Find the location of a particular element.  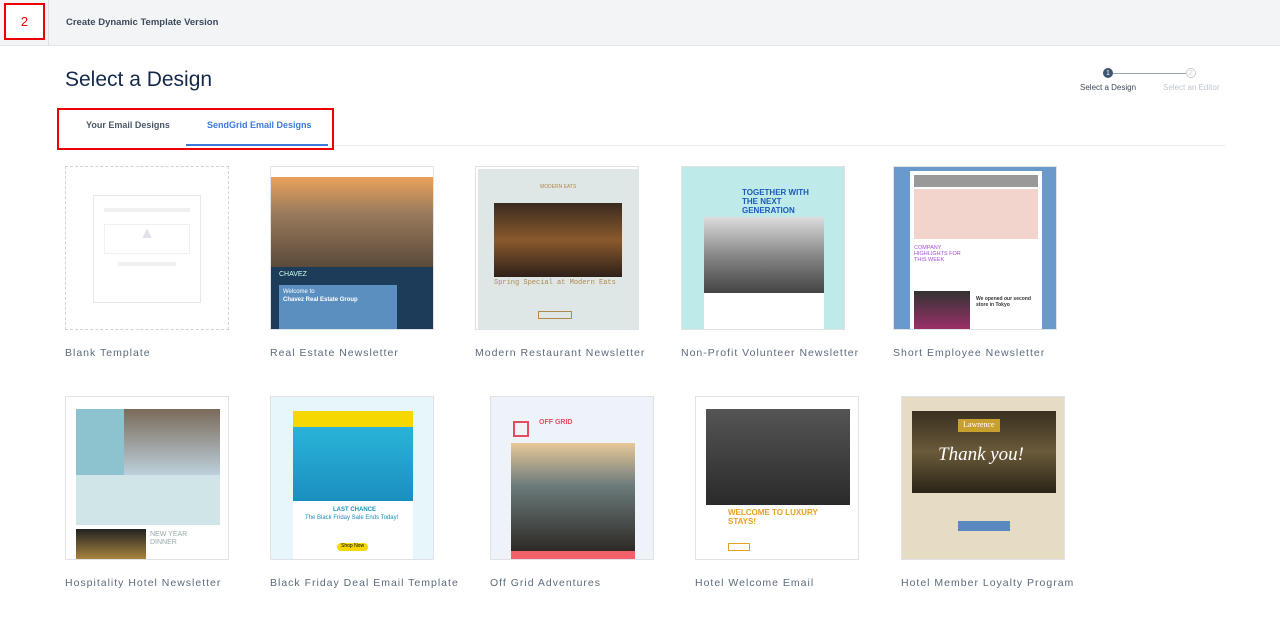

template-label: Off Grid Adventures is located at coordinates (546, 583).